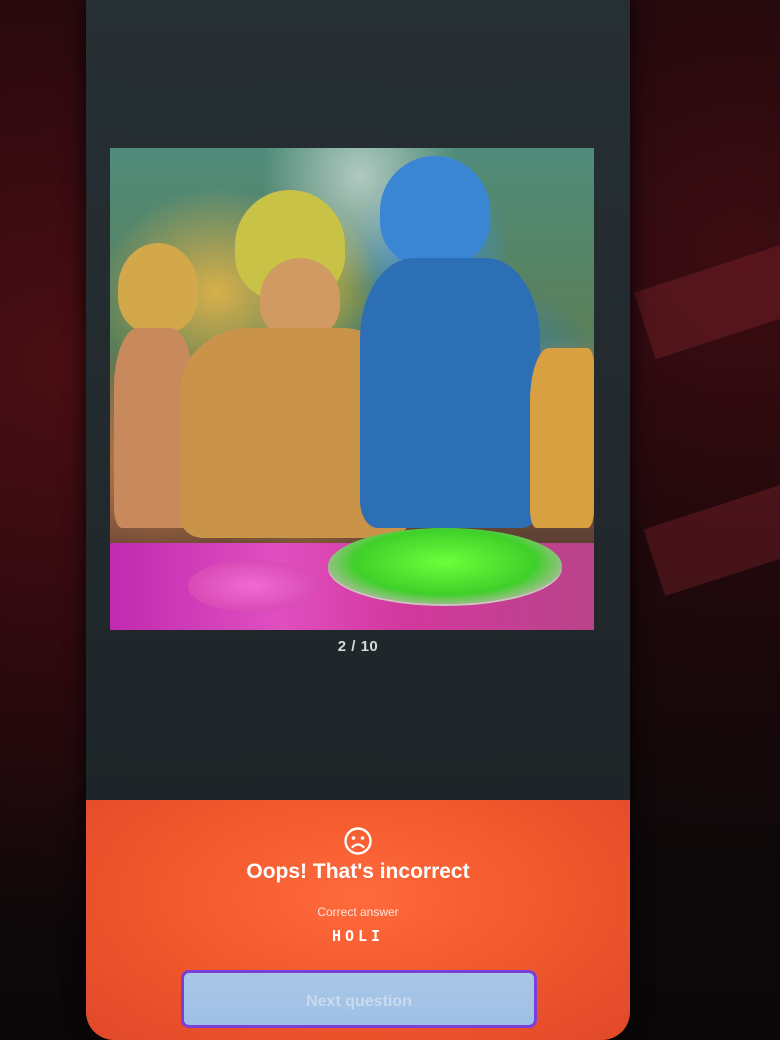  Describe the element at coordinates (445, 566) in the screenshot. I see `green-powder-plate` at that location.